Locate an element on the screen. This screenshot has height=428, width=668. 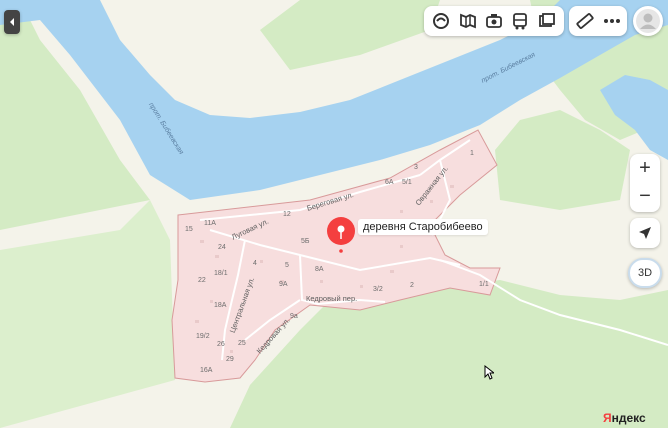
traffic-button is located at coordinates (467, 21).